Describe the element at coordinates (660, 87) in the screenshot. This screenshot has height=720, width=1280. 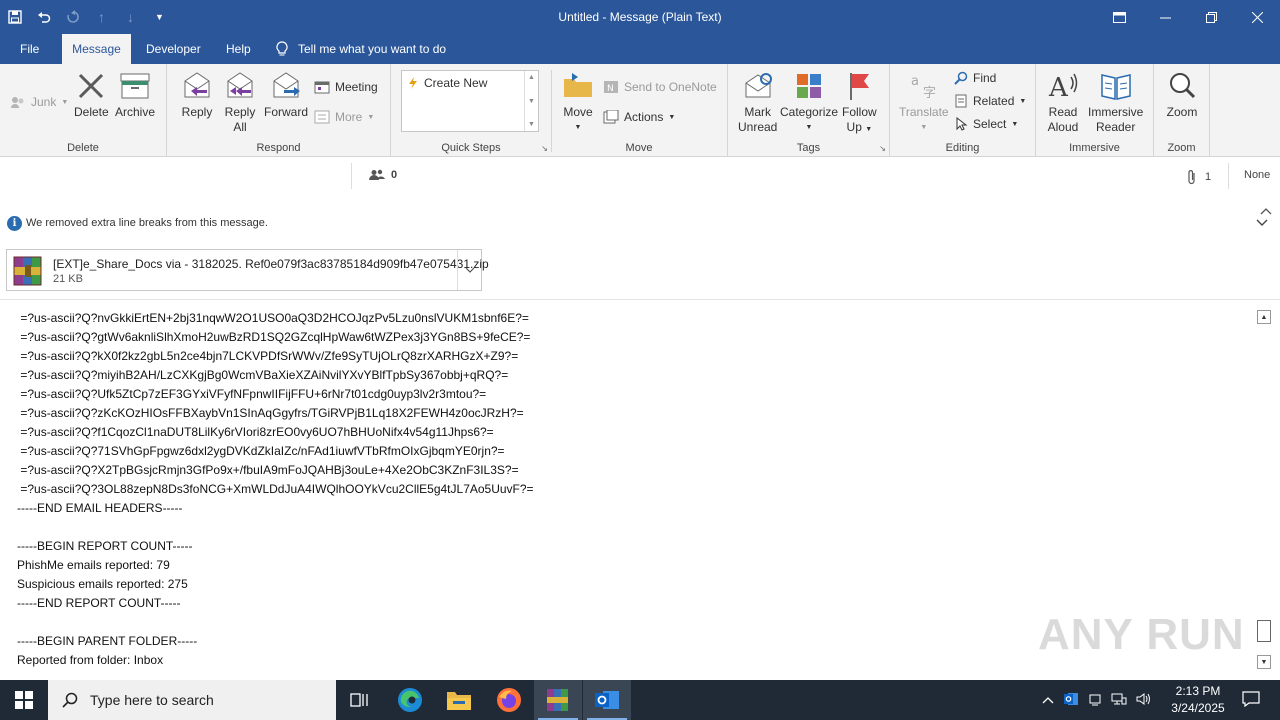
I see `send-to-onenote-button: N Send to OneNote` at that location.